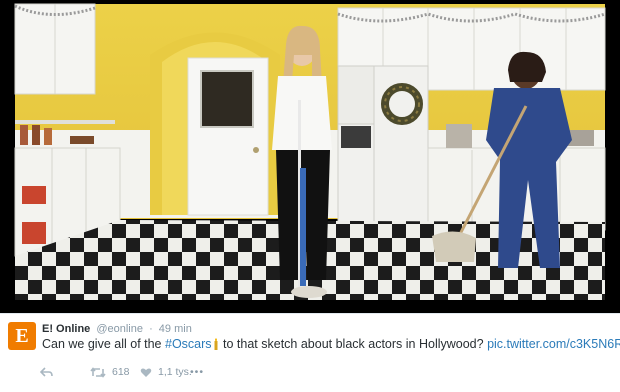  Describe the element at coordinates (121, 372) in the screenshot. I see `retweet-count: 618` at that location.